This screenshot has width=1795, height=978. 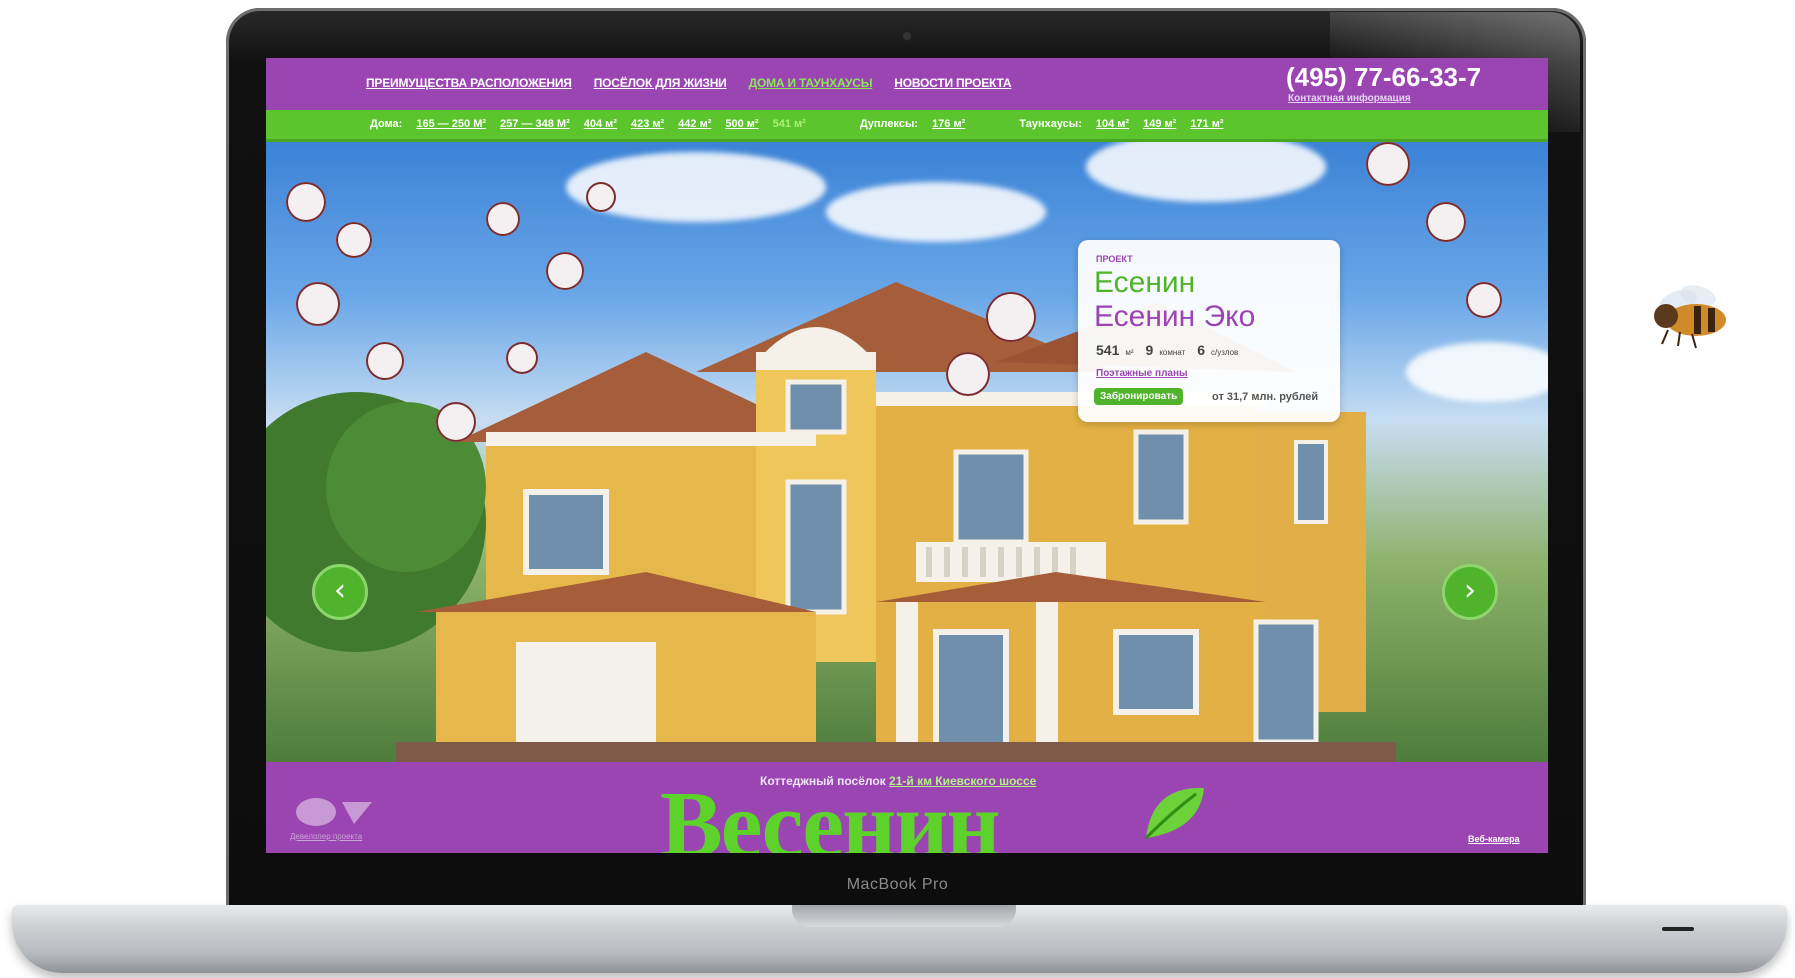 What do you see at coordinates (660, 83) in the screenshot?
I see `nav-village-life: Посёлок для жизни` at bounding box center [660, 83].